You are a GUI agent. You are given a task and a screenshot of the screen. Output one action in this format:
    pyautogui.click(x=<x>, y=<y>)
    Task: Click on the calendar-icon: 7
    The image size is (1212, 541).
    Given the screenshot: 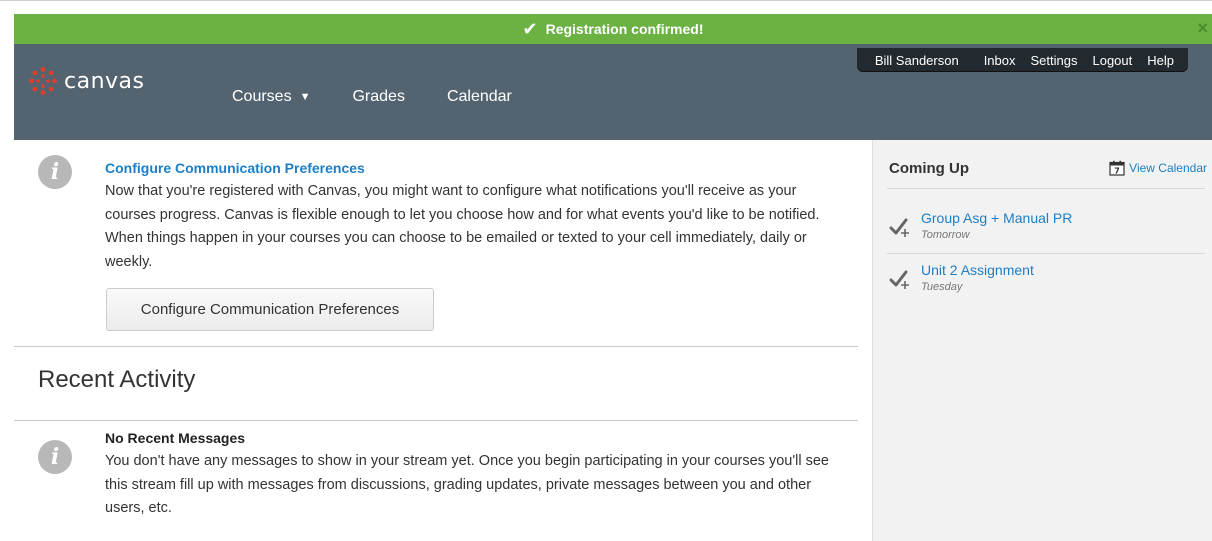 What is the action you would take?
    pyautogui.click(x=1117, y=168)
    